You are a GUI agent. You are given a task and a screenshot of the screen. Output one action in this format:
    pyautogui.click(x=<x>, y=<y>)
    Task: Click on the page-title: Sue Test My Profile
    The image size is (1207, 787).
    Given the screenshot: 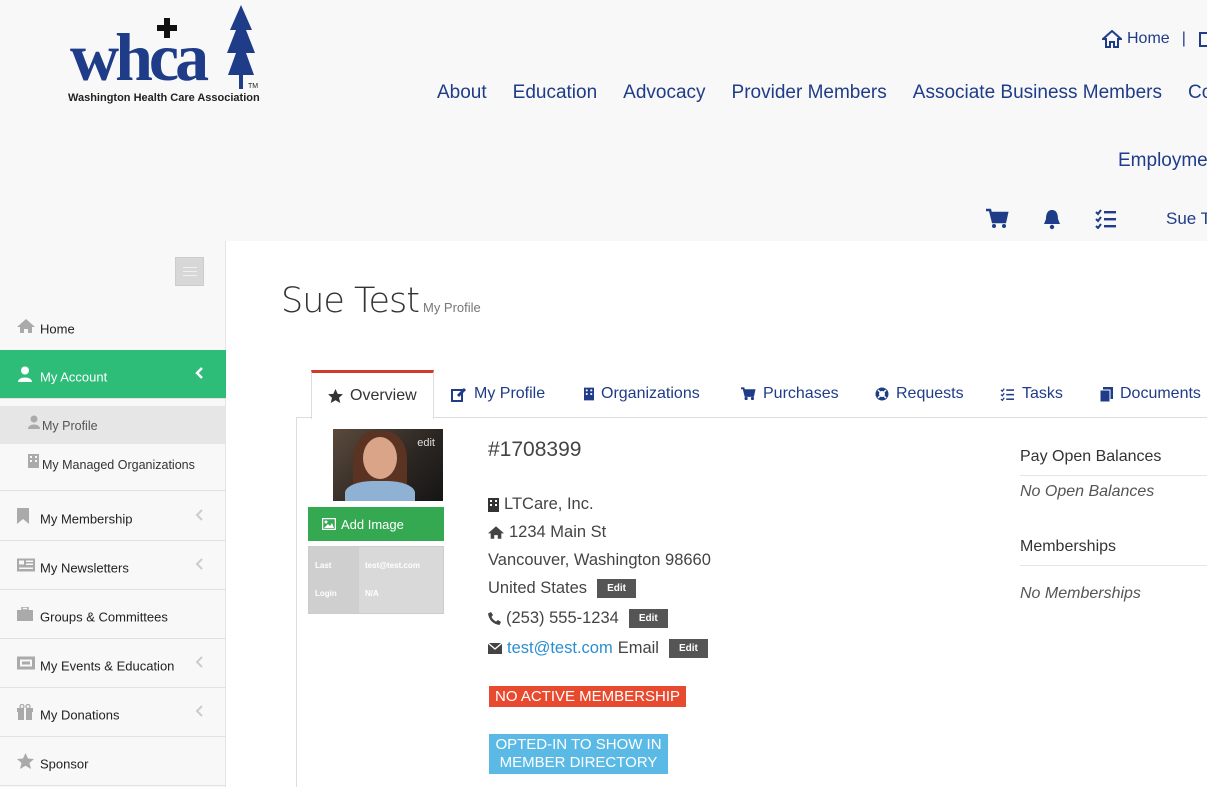 What is the action you would take?
    pyautogui.click(x=381, y=301)
    